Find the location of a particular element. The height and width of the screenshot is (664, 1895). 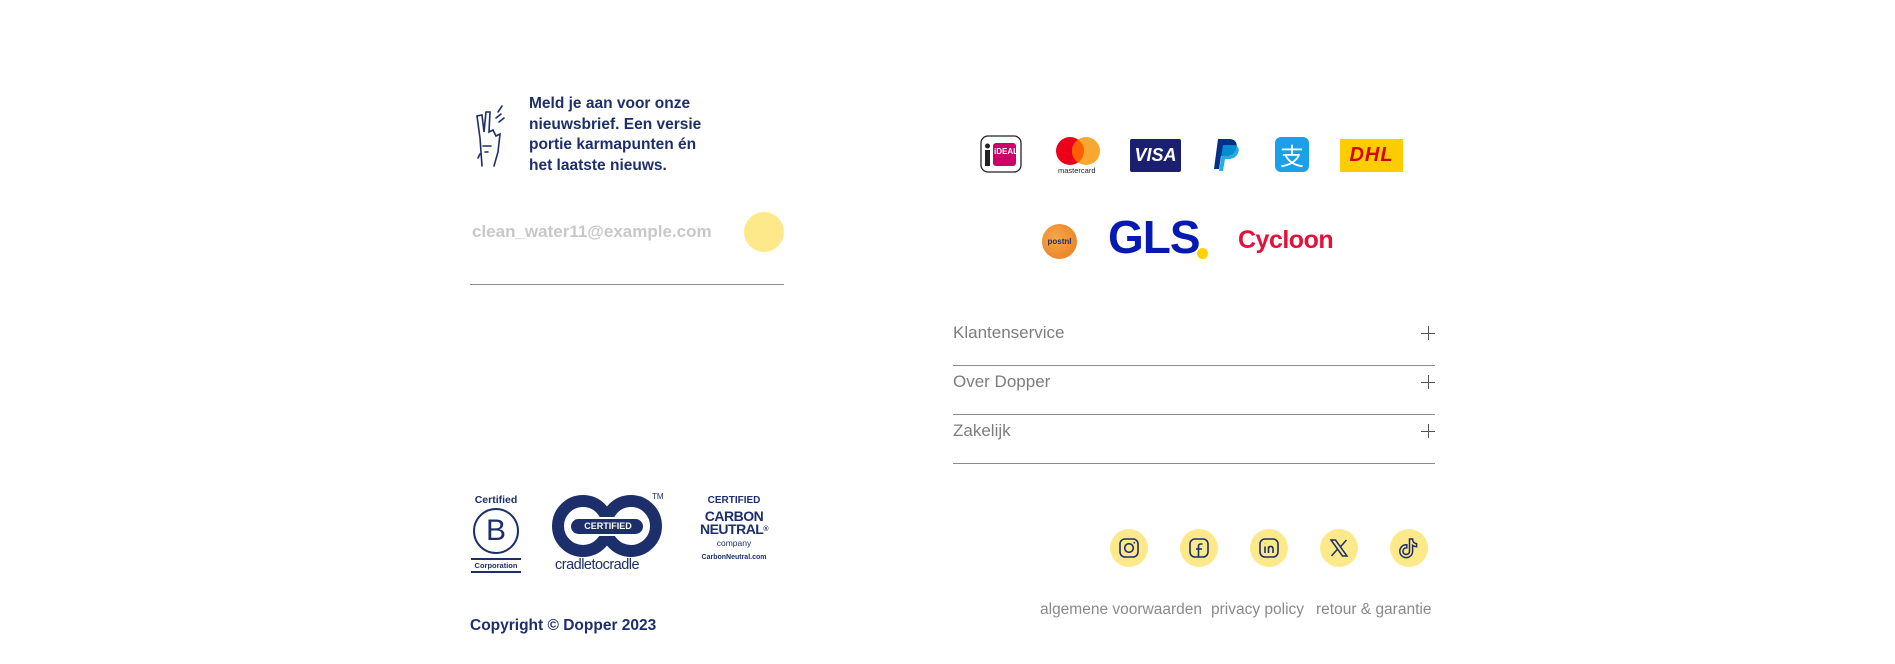

paypal-logo is located at coordinates (1227, 155).